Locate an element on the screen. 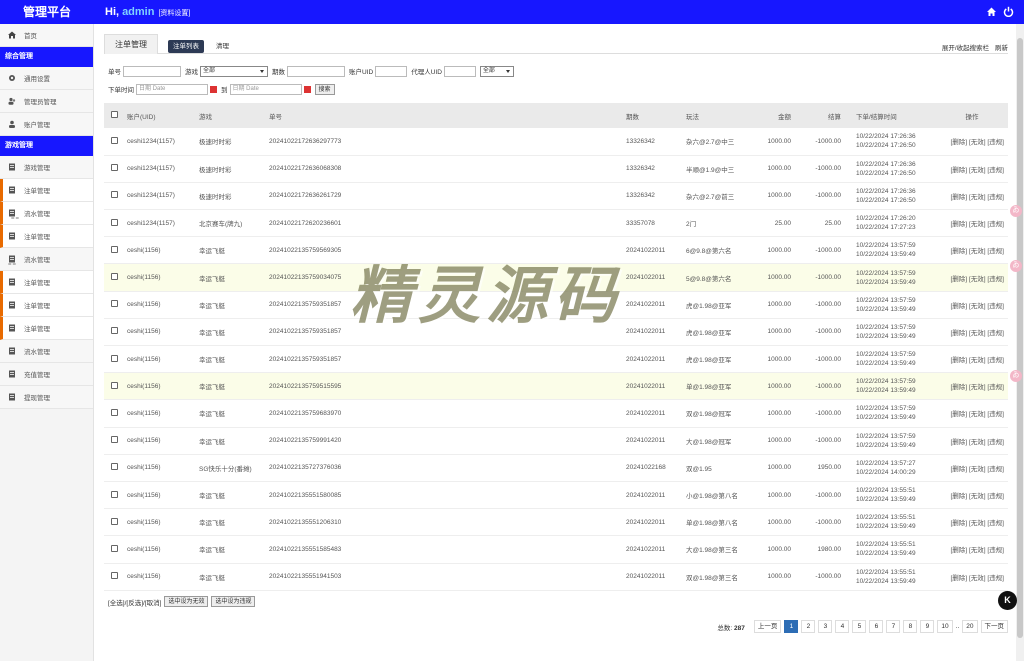 The width and height of the screenshot is (1024, 661). tab-clean: 清理 is located at coordinates (222, 46).